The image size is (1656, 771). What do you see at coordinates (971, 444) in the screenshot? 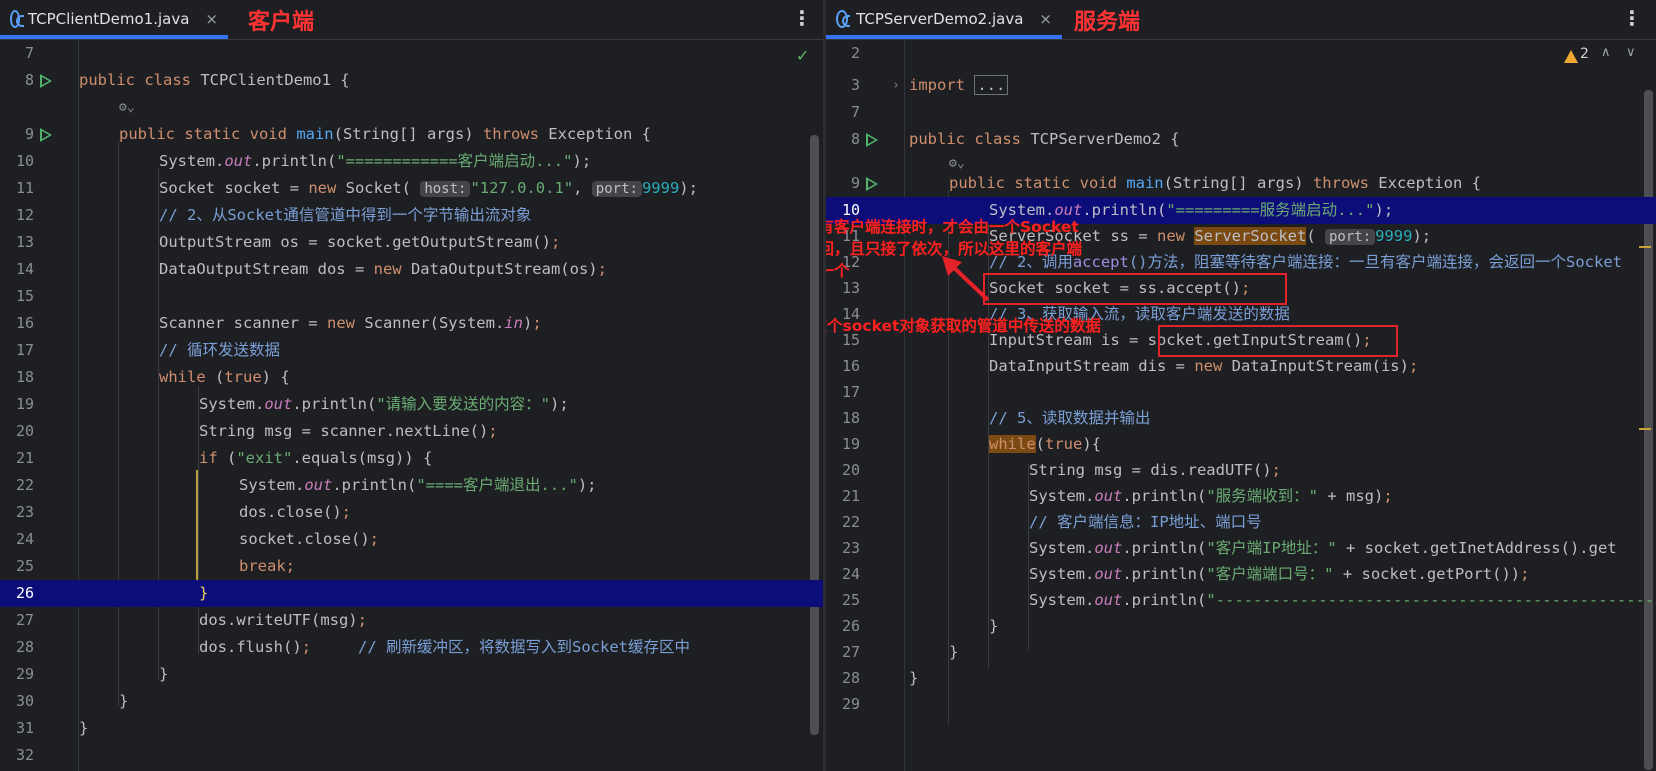
I see `code-line: 19 while(true){` at bounding box center [971, 444].